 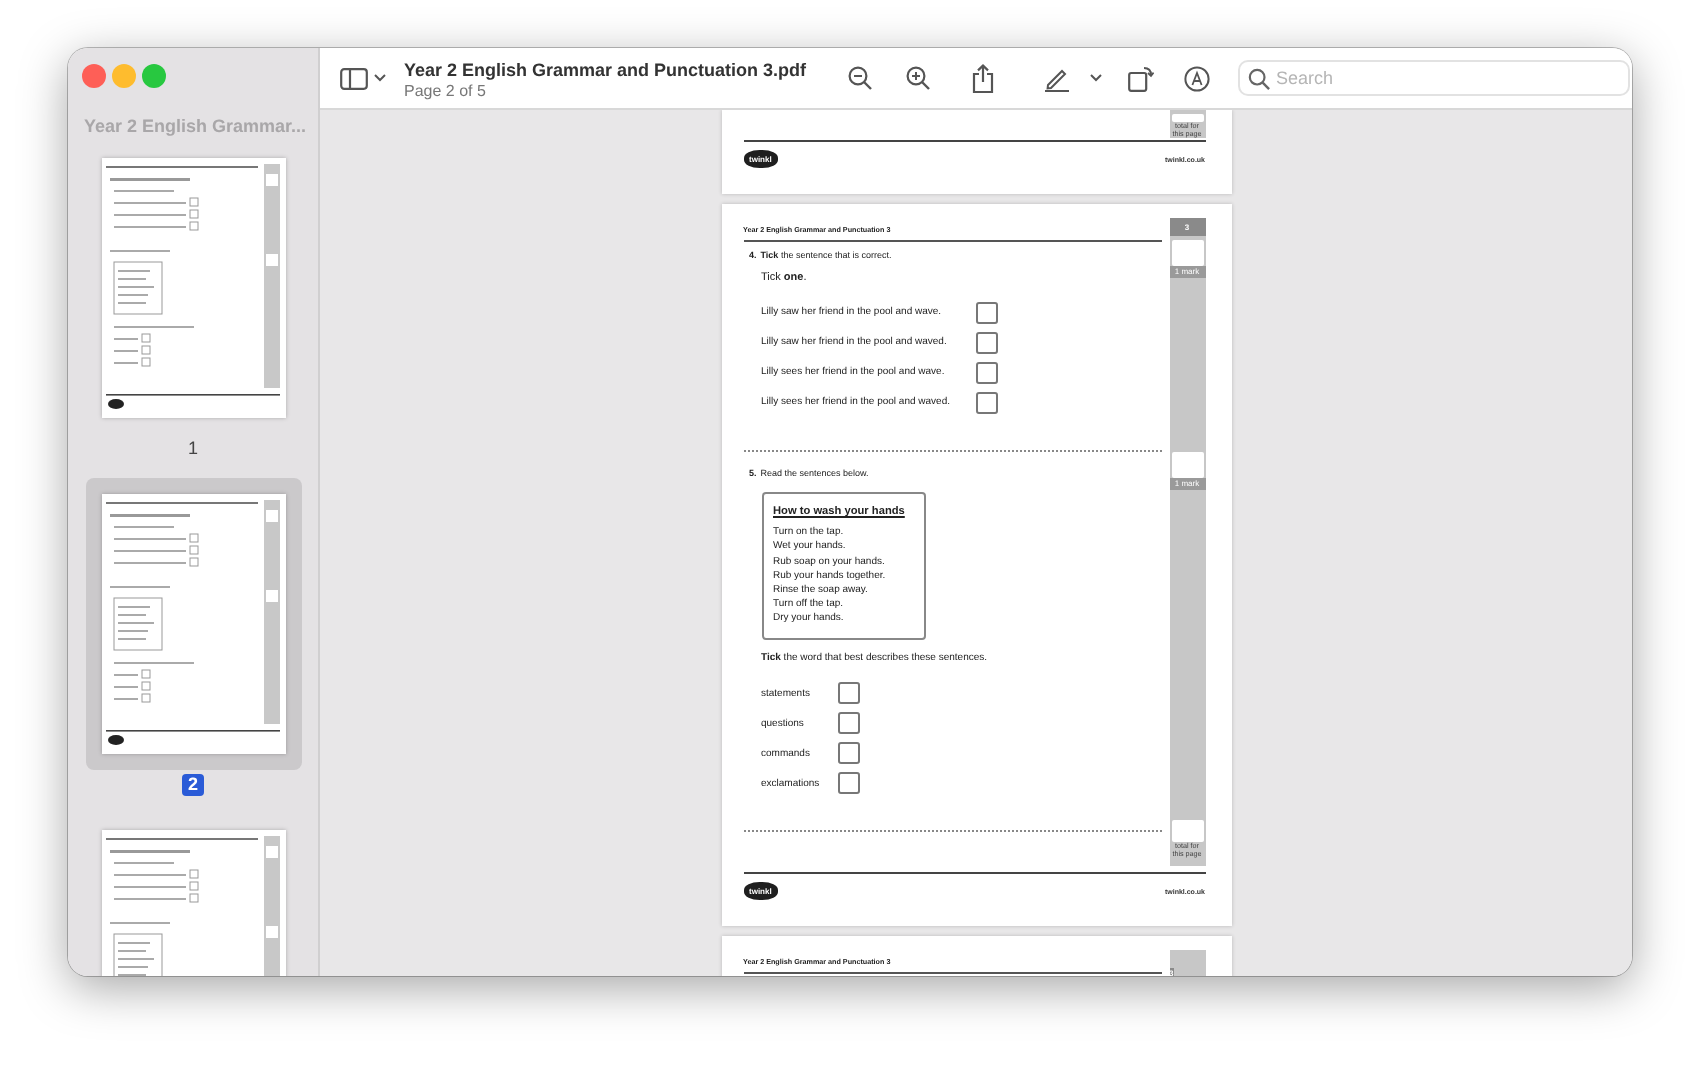 I want to click on window-title: Year 2 English Grammar and Punctuation 3.pdf, so click(x=606, y=69).